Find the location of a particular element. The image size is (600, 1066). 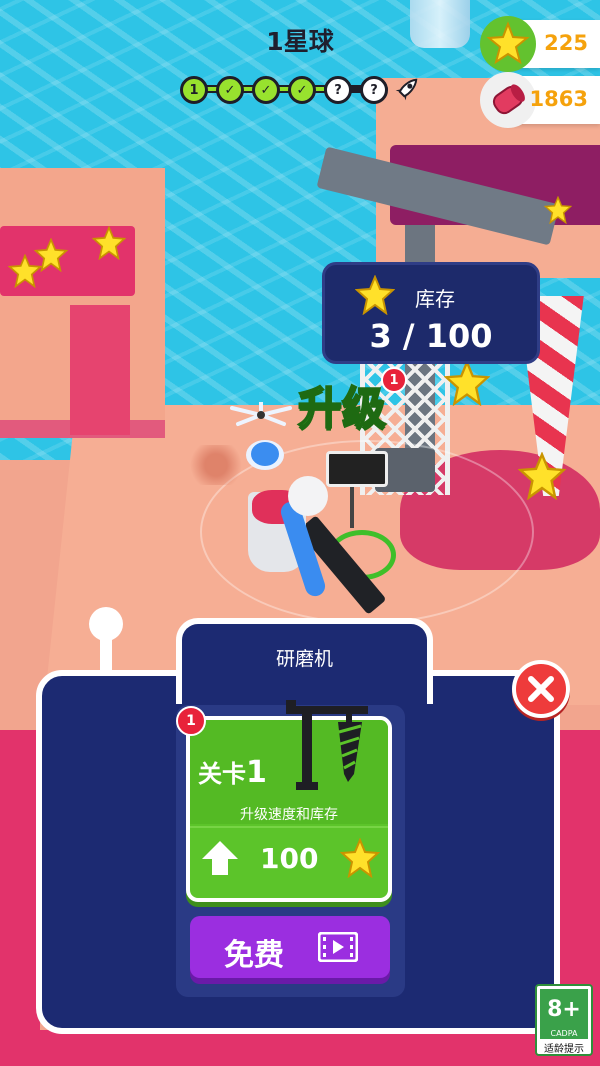

storage-label: 库存 is located at coordinates (435, 299).